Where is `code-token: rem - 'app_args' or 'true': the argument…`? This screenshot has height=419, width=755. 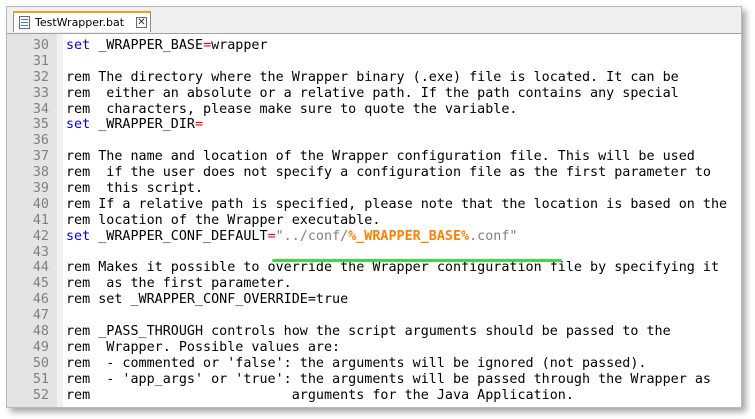
code-token: rem - 'app_args' or 'true': the argument… is located at coordinates (388, 379).